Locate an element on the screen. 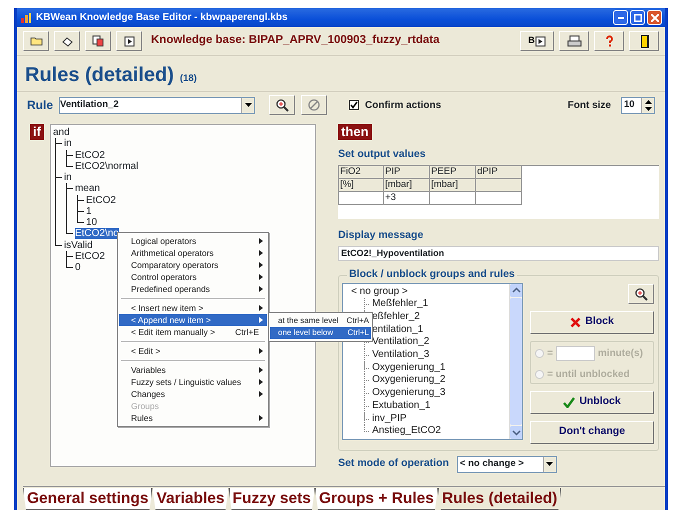 The height and width of the screenshot is (510, 682). page-title: Rules (detailed) is located at coordinates (99, 75).